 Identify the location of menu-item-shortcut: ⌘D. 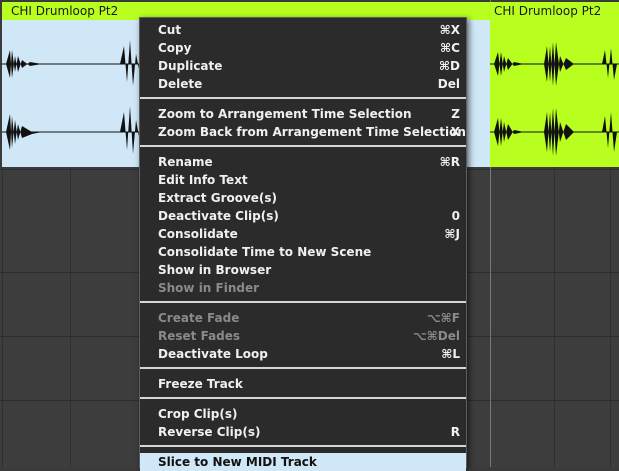
(449, 66).